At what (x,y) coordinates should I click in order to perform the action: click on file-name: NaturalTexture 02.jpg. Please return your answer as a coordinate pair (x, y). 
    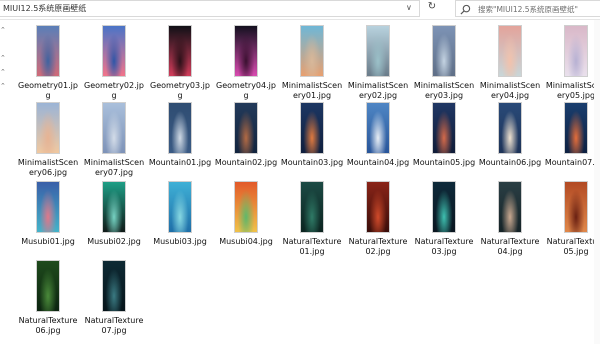
    Looking at the image, I should click on (378, 247).